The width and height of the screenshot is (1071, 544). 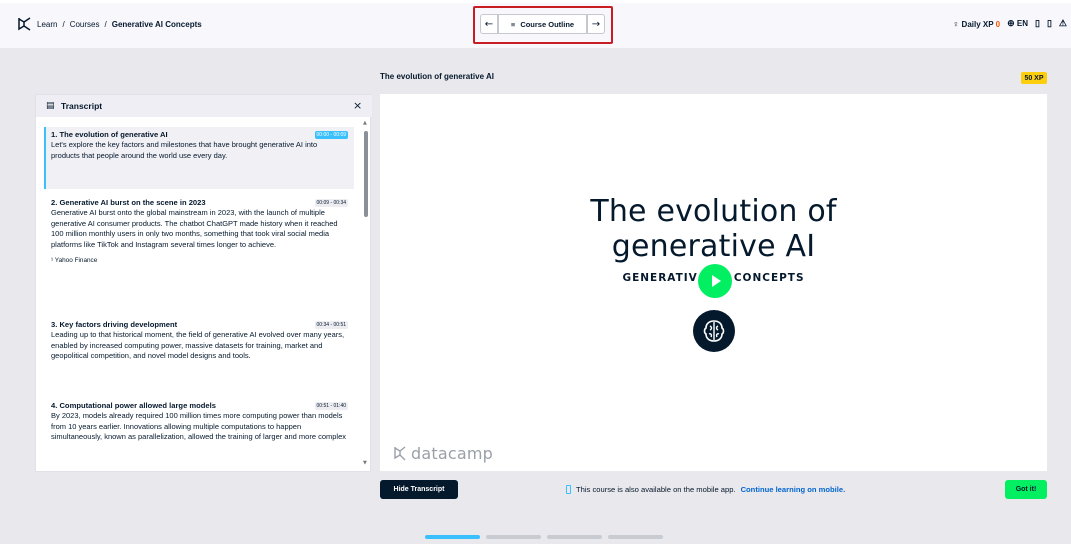 I want to click on arrow-right-icon: →, so click(x=596, y=24).